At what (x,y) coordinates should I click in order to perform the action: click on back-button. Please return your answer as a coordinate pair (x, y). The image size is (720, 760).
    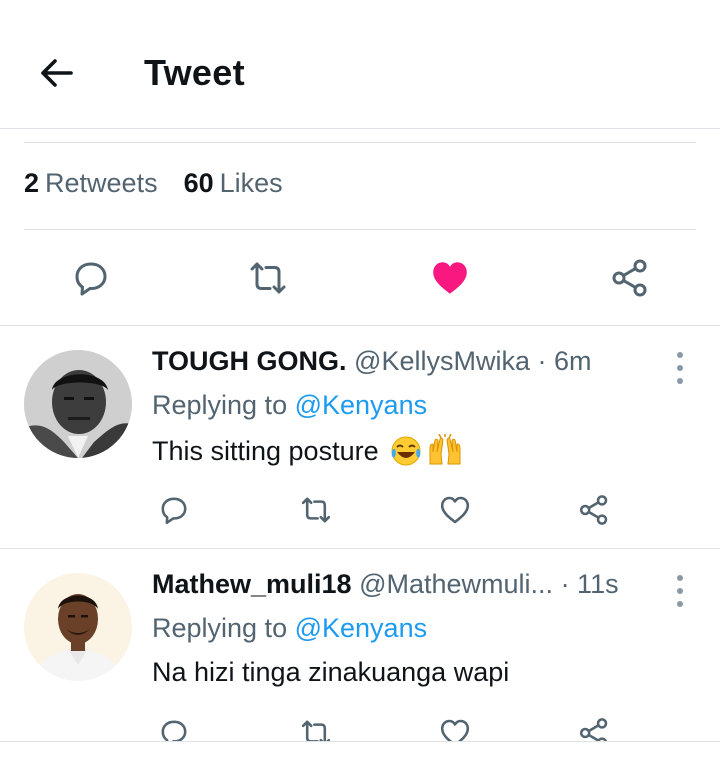
    Looking at the image, I should click on (57, 73).